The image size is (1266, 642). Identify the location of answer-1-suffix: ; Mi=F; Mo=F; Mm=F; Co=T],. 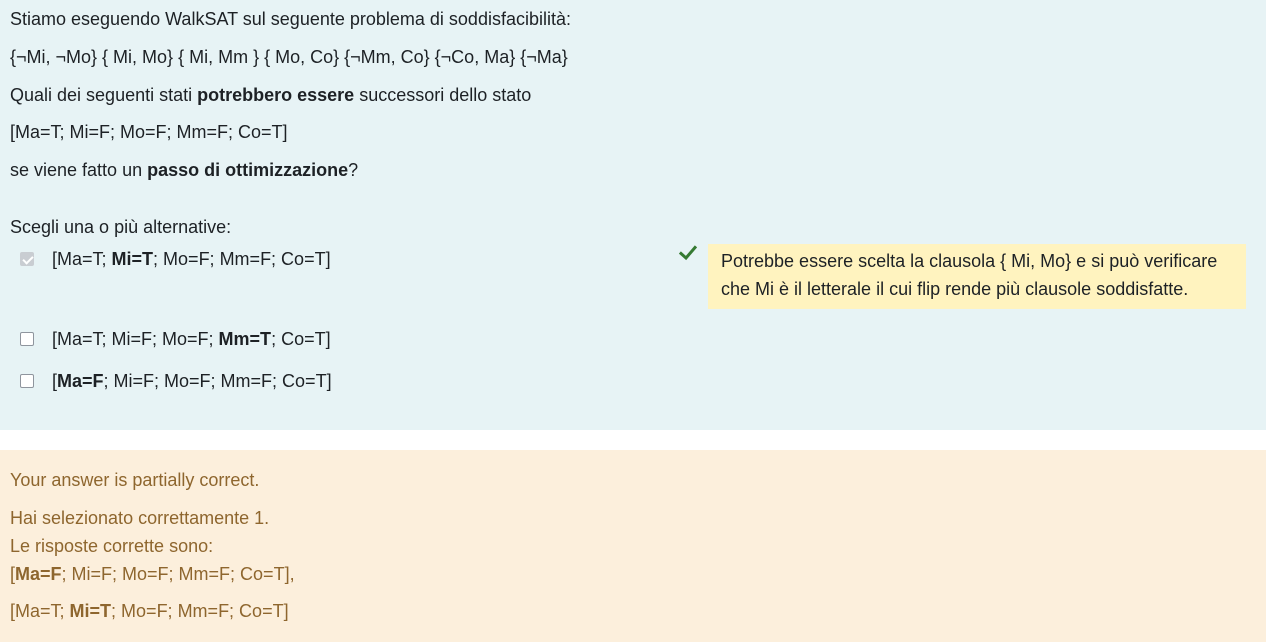
(178, 574).